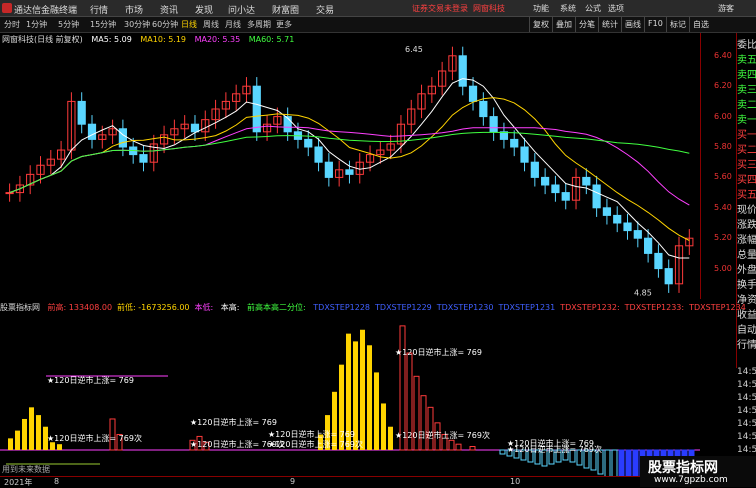  I want to click on tick-button: 分笔, so click(586, 24).